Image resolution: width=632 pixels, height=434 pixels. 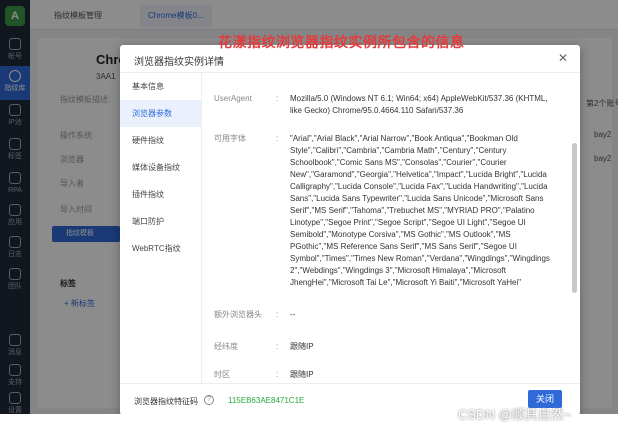 I want to click on geolocation-value: 跟随IP, so click(x=302, y=346).